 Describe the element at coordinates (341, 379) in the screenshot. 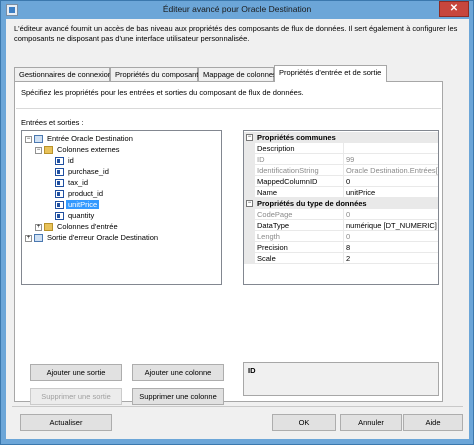

I see `property-description-box: ID` at that location.